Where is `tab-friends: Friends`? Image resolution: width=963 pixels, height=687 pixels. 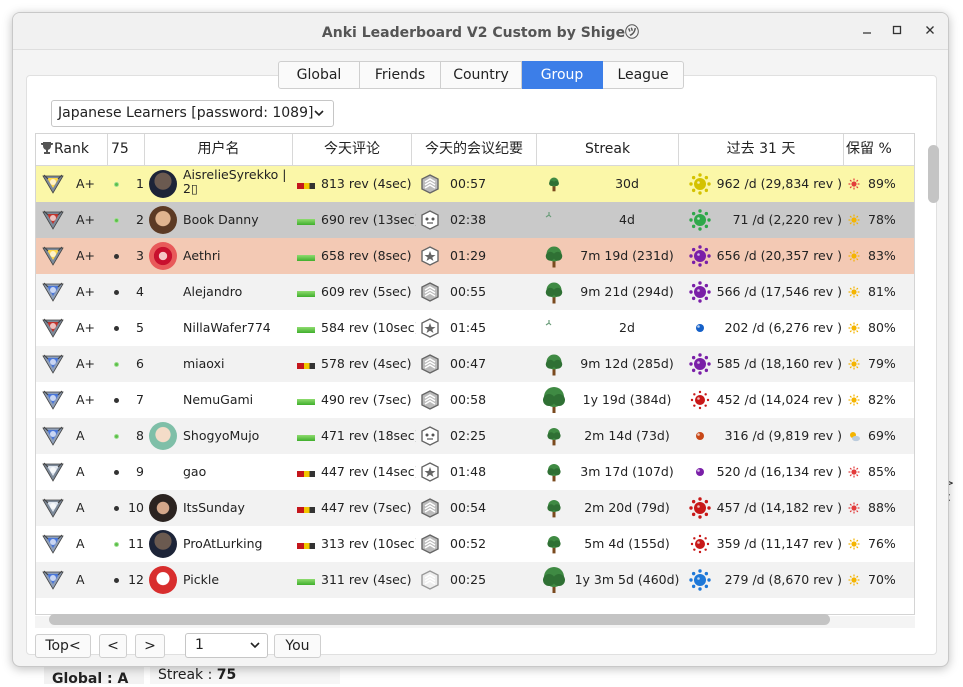 tab-friends: Friends is located at coordinates (400, 75).